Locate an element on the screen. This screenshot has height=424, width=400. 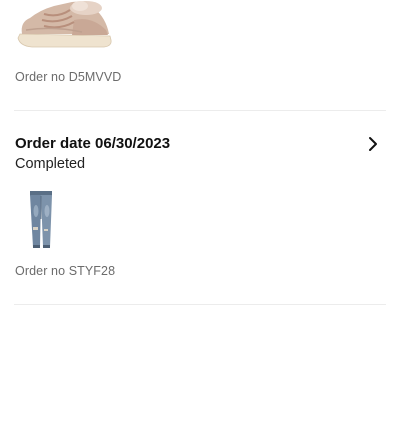
order-status: Completed is located at coordinates (50, 164).